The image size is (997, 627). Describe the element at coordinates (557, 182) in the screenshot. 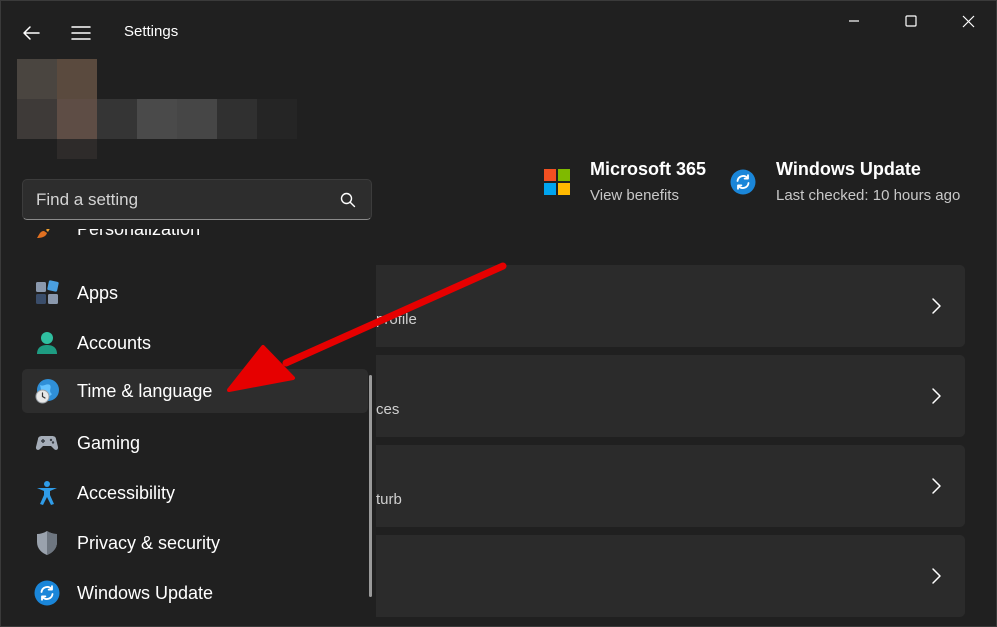

I see `microsoft-logo-icon` at that location.